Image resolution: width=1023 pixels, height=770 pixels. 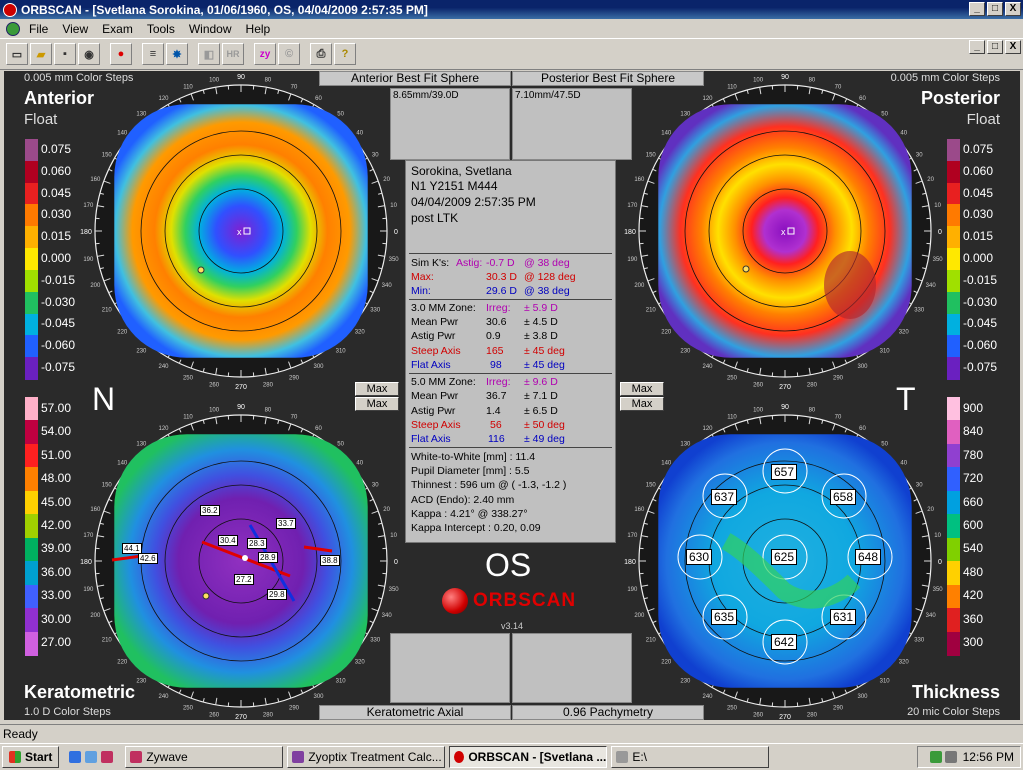 What do you see at coordinates (950, 757) in the screenshot?
I see `volume-tray-icon` at bounding box center [950, 757].